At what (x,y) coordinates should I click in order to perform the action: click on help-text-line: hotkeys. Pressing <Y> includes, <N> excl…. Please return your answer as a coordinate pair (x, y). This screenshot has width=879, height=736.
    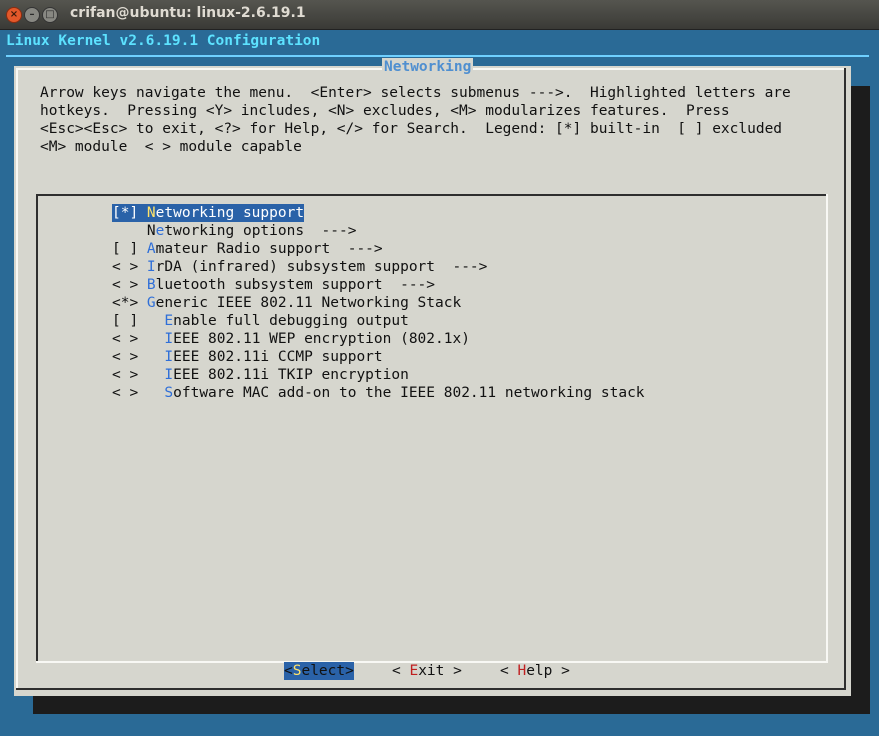
    Looking at the image, I should click on (385, 111).